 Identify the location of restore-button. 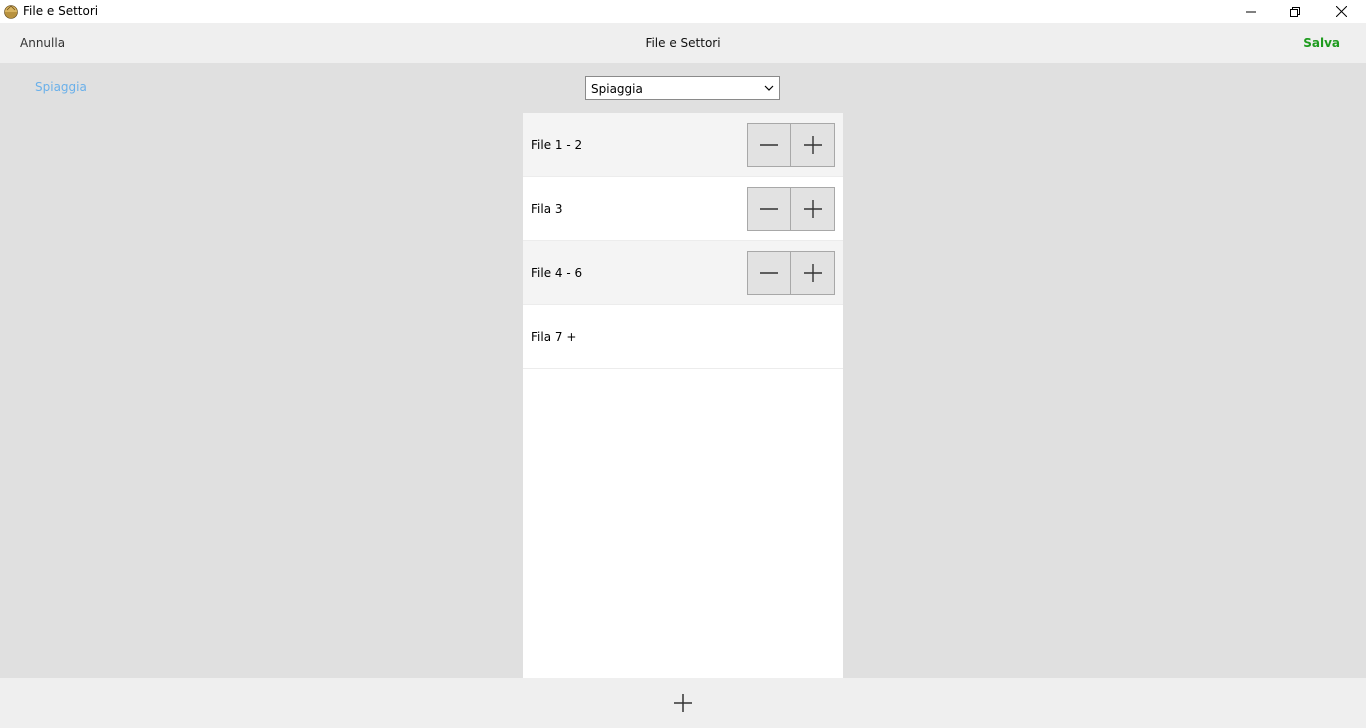
(1295, 11).